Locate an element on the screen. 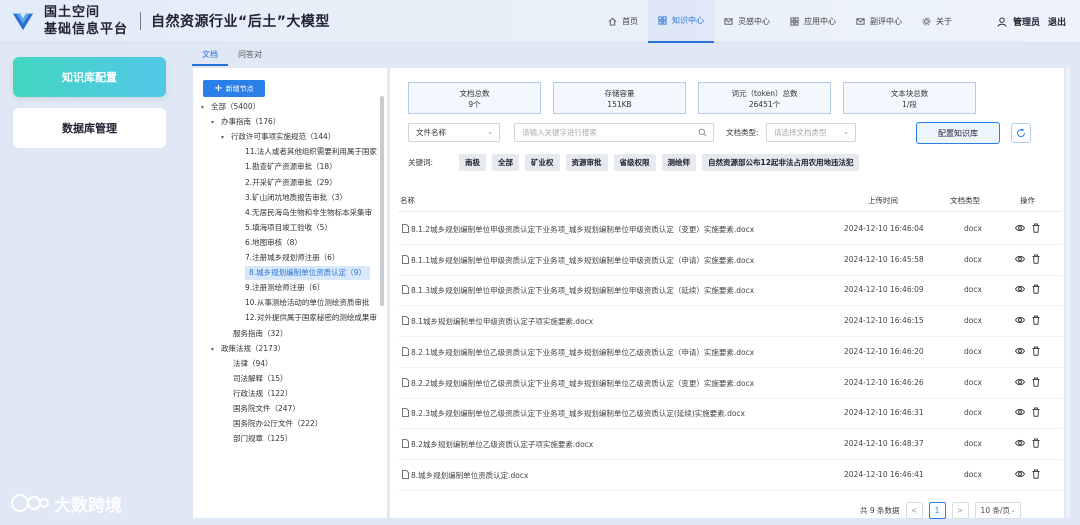 Image resolution: width=1080 pixels, height=525 pixels. keyword-chip: 省级权限 is located at coordinates (634, 162).